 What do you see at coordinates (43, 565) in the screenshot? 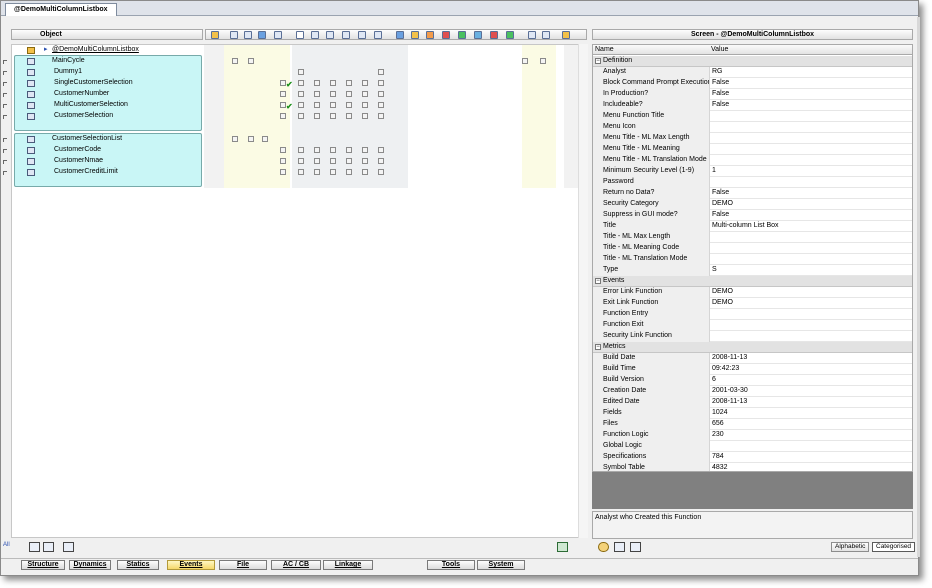
I see `nav-tab-structure: Structure` at bounding box center [43, 565].